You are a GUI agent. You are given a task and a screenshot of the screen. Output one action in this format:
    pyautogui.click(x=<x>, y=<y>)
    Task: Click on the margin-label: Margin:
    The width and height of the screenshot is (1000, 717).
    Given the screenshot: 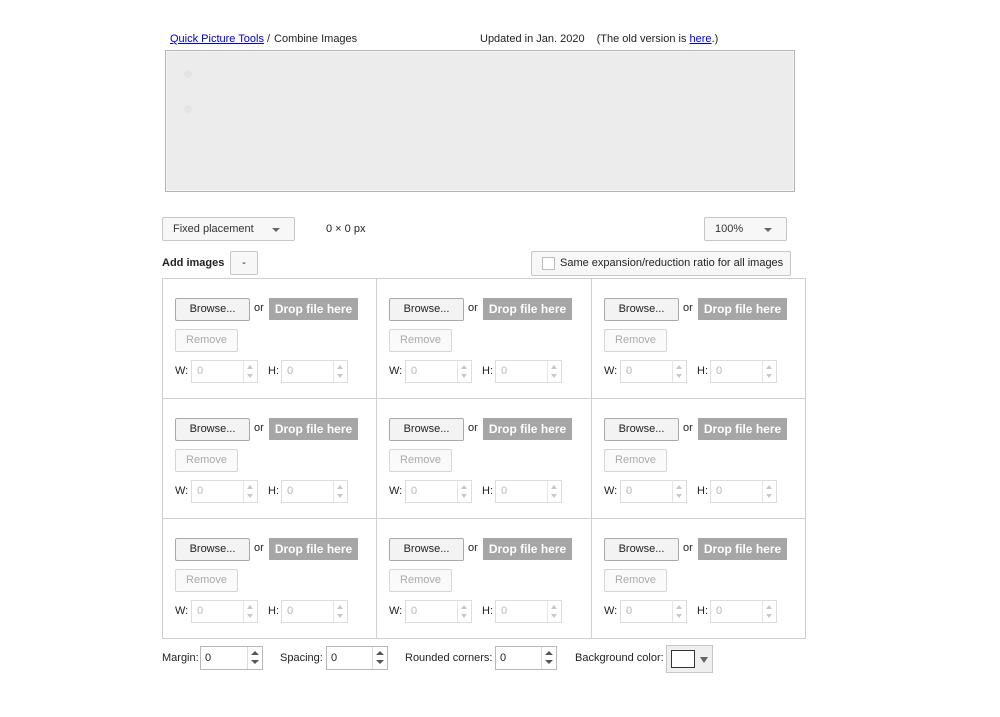 What is the action you would take?
    pyautogui.click(x=180, y=658)
    